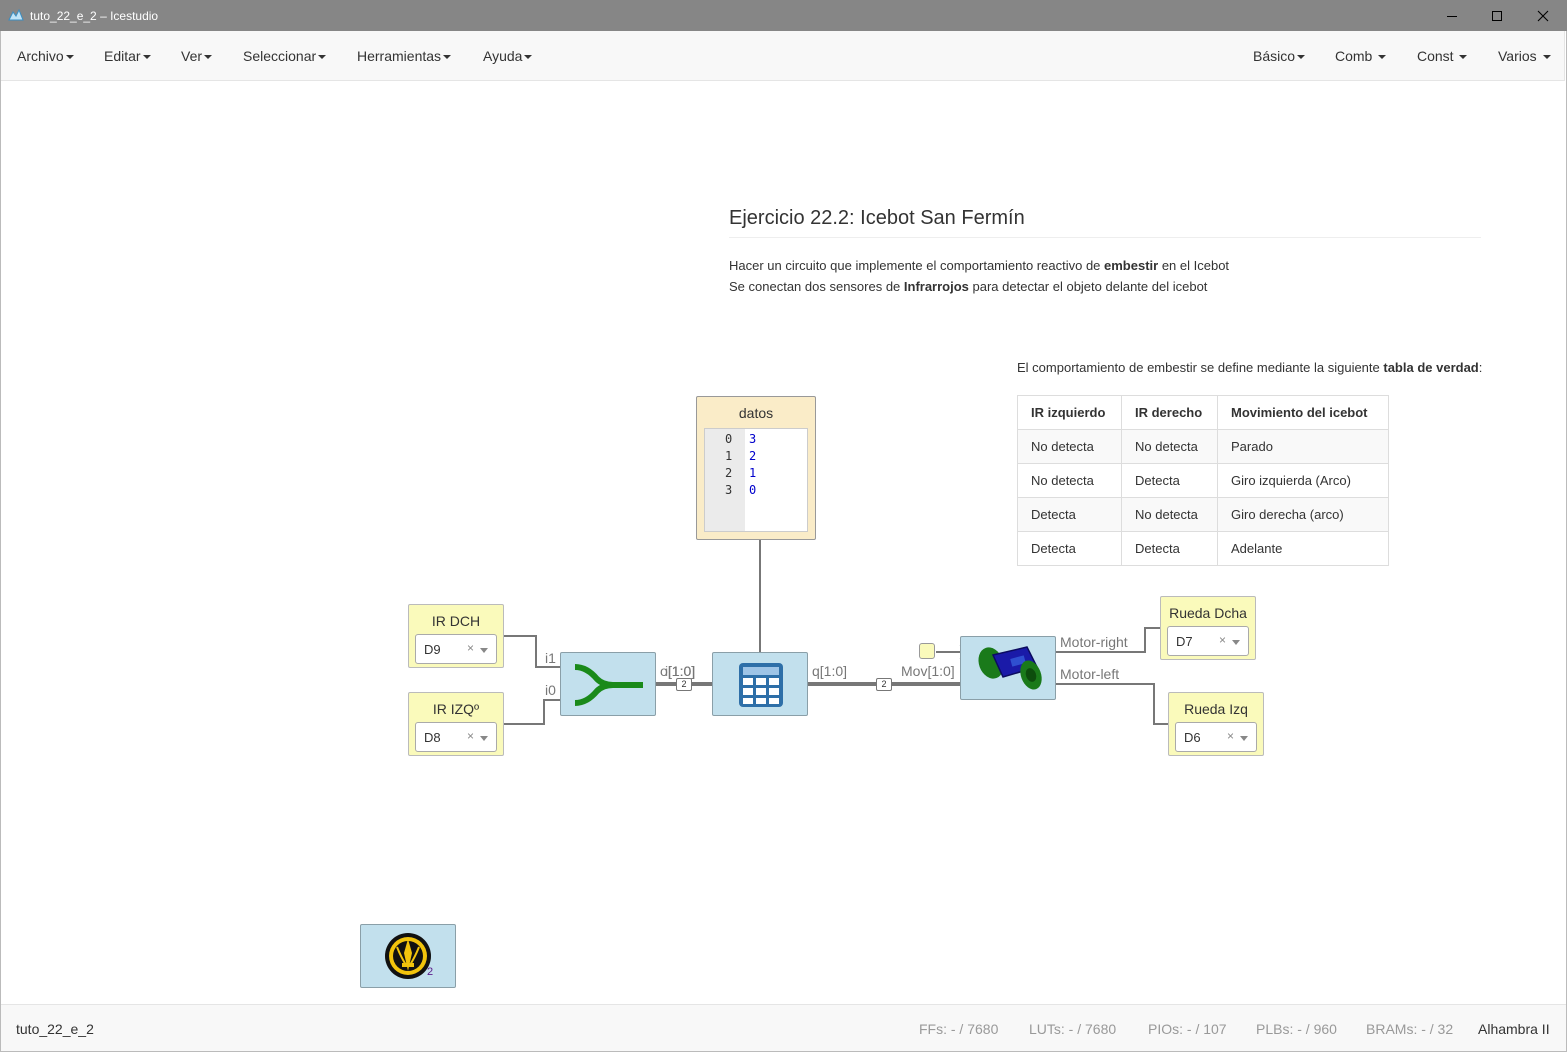 Image resolution: width=1567 pixels, height=1052 pixels. What do you see at coordinates (816, 286) in the screenshot?
I see `description-2-text: Se conectan dos sensores de` at bounding box center [816, 286].